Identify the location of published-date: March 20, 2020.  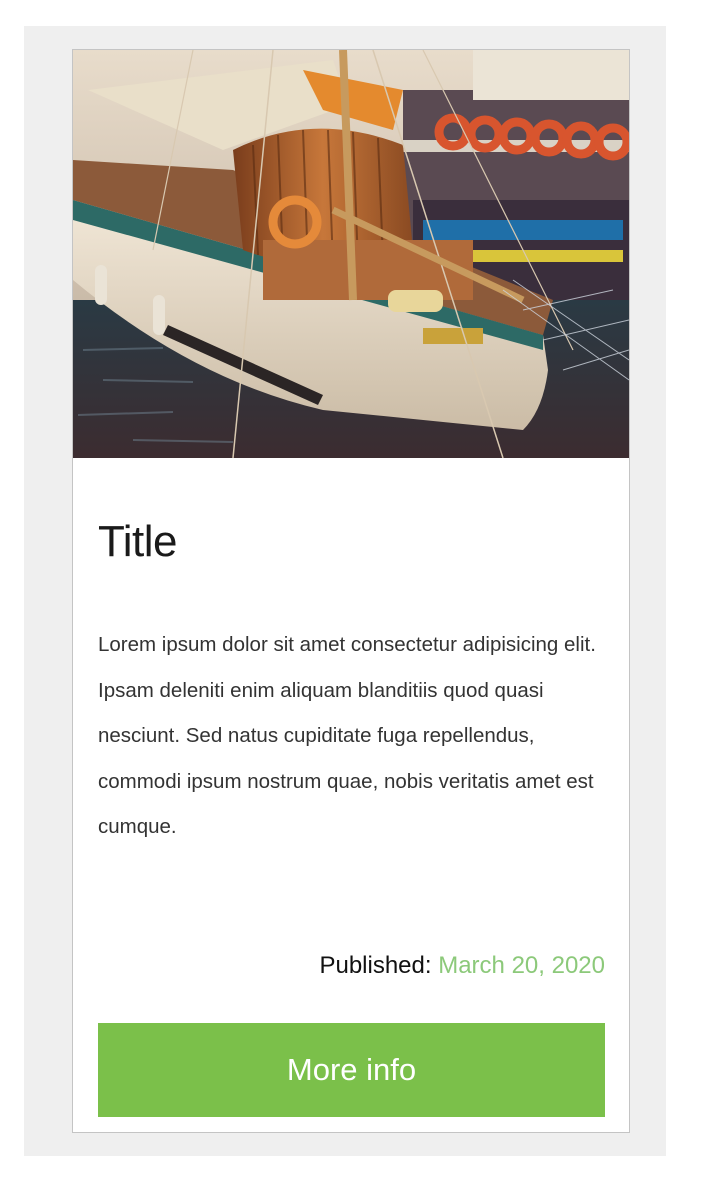
(521, 965).